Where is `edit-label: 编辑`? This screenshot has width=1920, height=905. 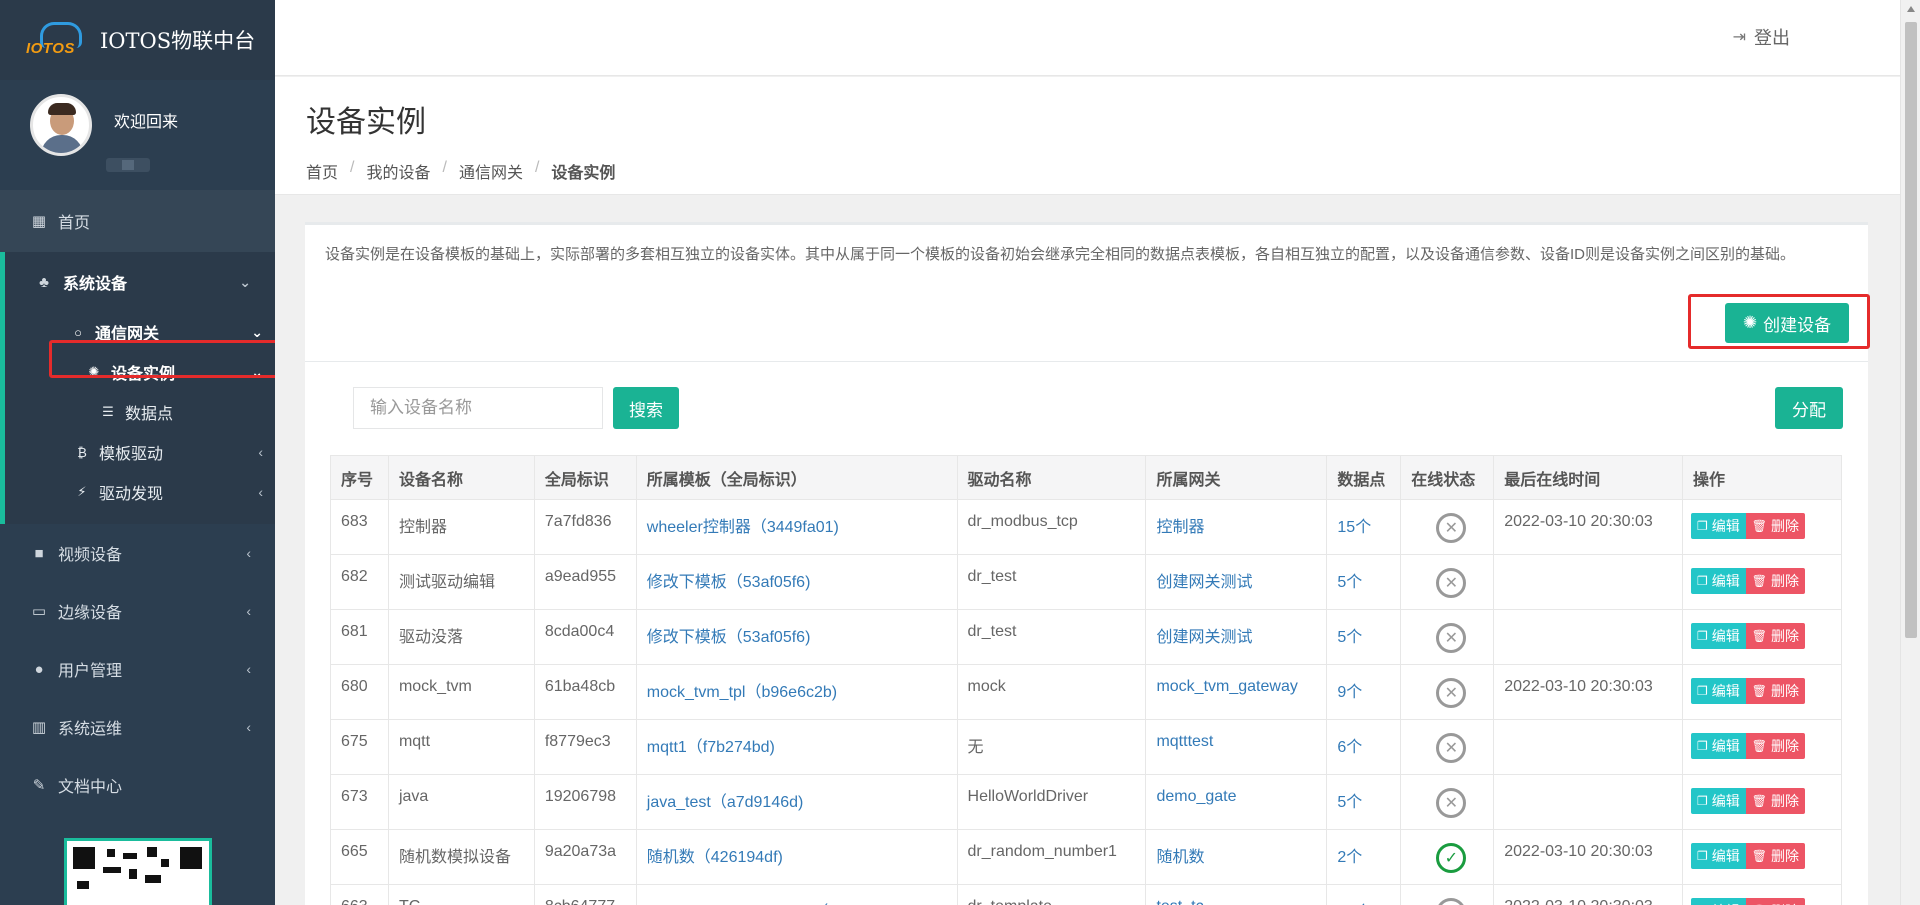
edit-label: 编辑 is located at coordinates (1725, 636).